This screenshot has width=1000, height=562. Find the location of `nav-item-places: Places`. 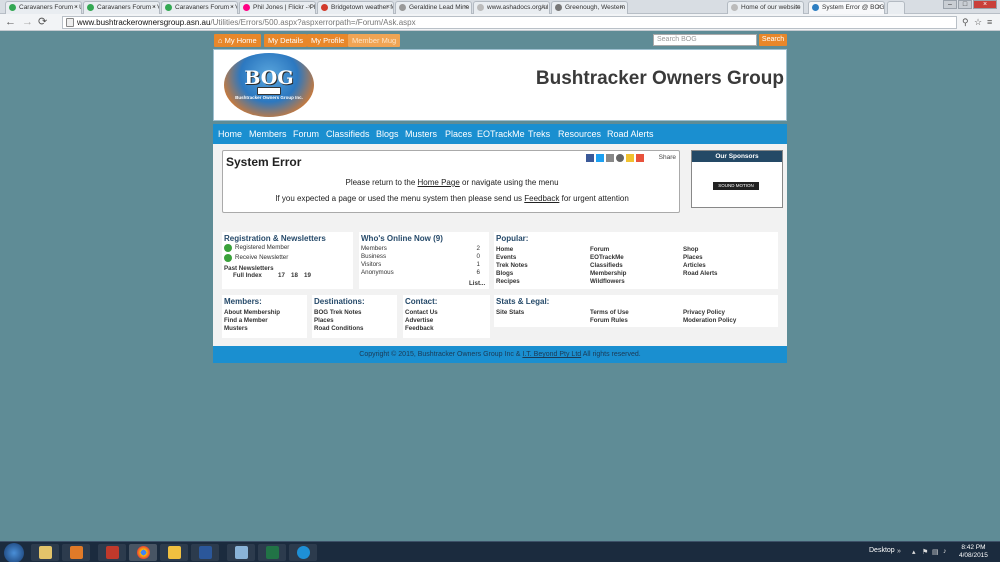

nav-item-places: Places is located at coordinates (458, 134).